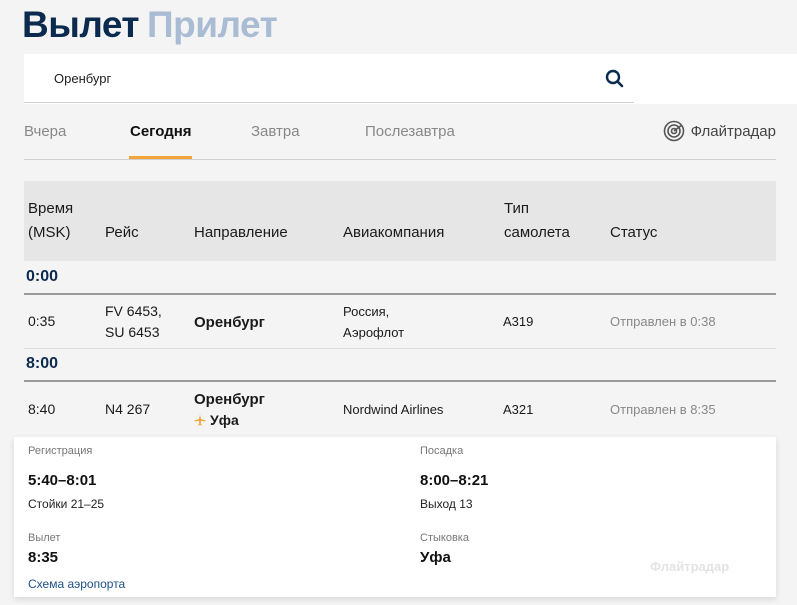 Image resolution: width=797 pixels, height=605 pixels. What do you see at coordinates (393, 409) in the screenshot?
I see `row-airline: Nordwind Airlines` at bounding box center [393, 409].